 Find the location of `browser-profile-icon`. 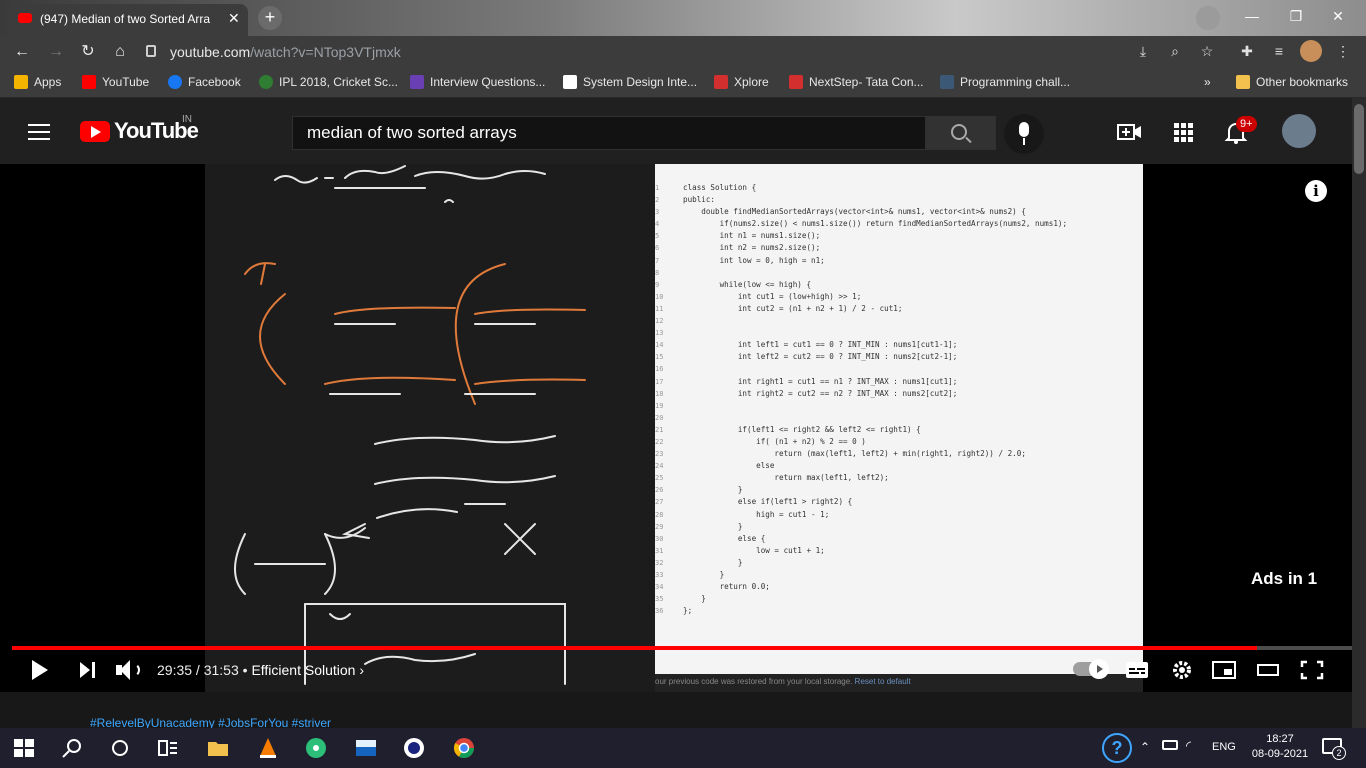

browser-profile-icon is located at coordinates (1208, 18).